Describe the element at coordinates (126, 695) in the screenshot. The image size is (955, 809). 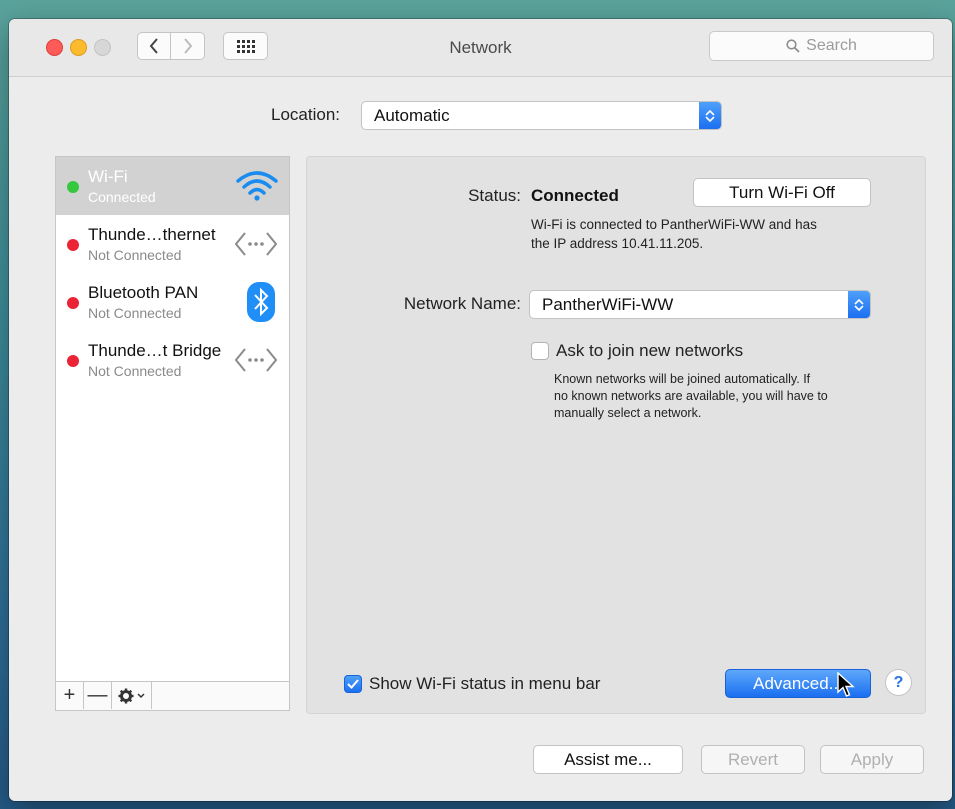
I see `gear-icon` at that location.